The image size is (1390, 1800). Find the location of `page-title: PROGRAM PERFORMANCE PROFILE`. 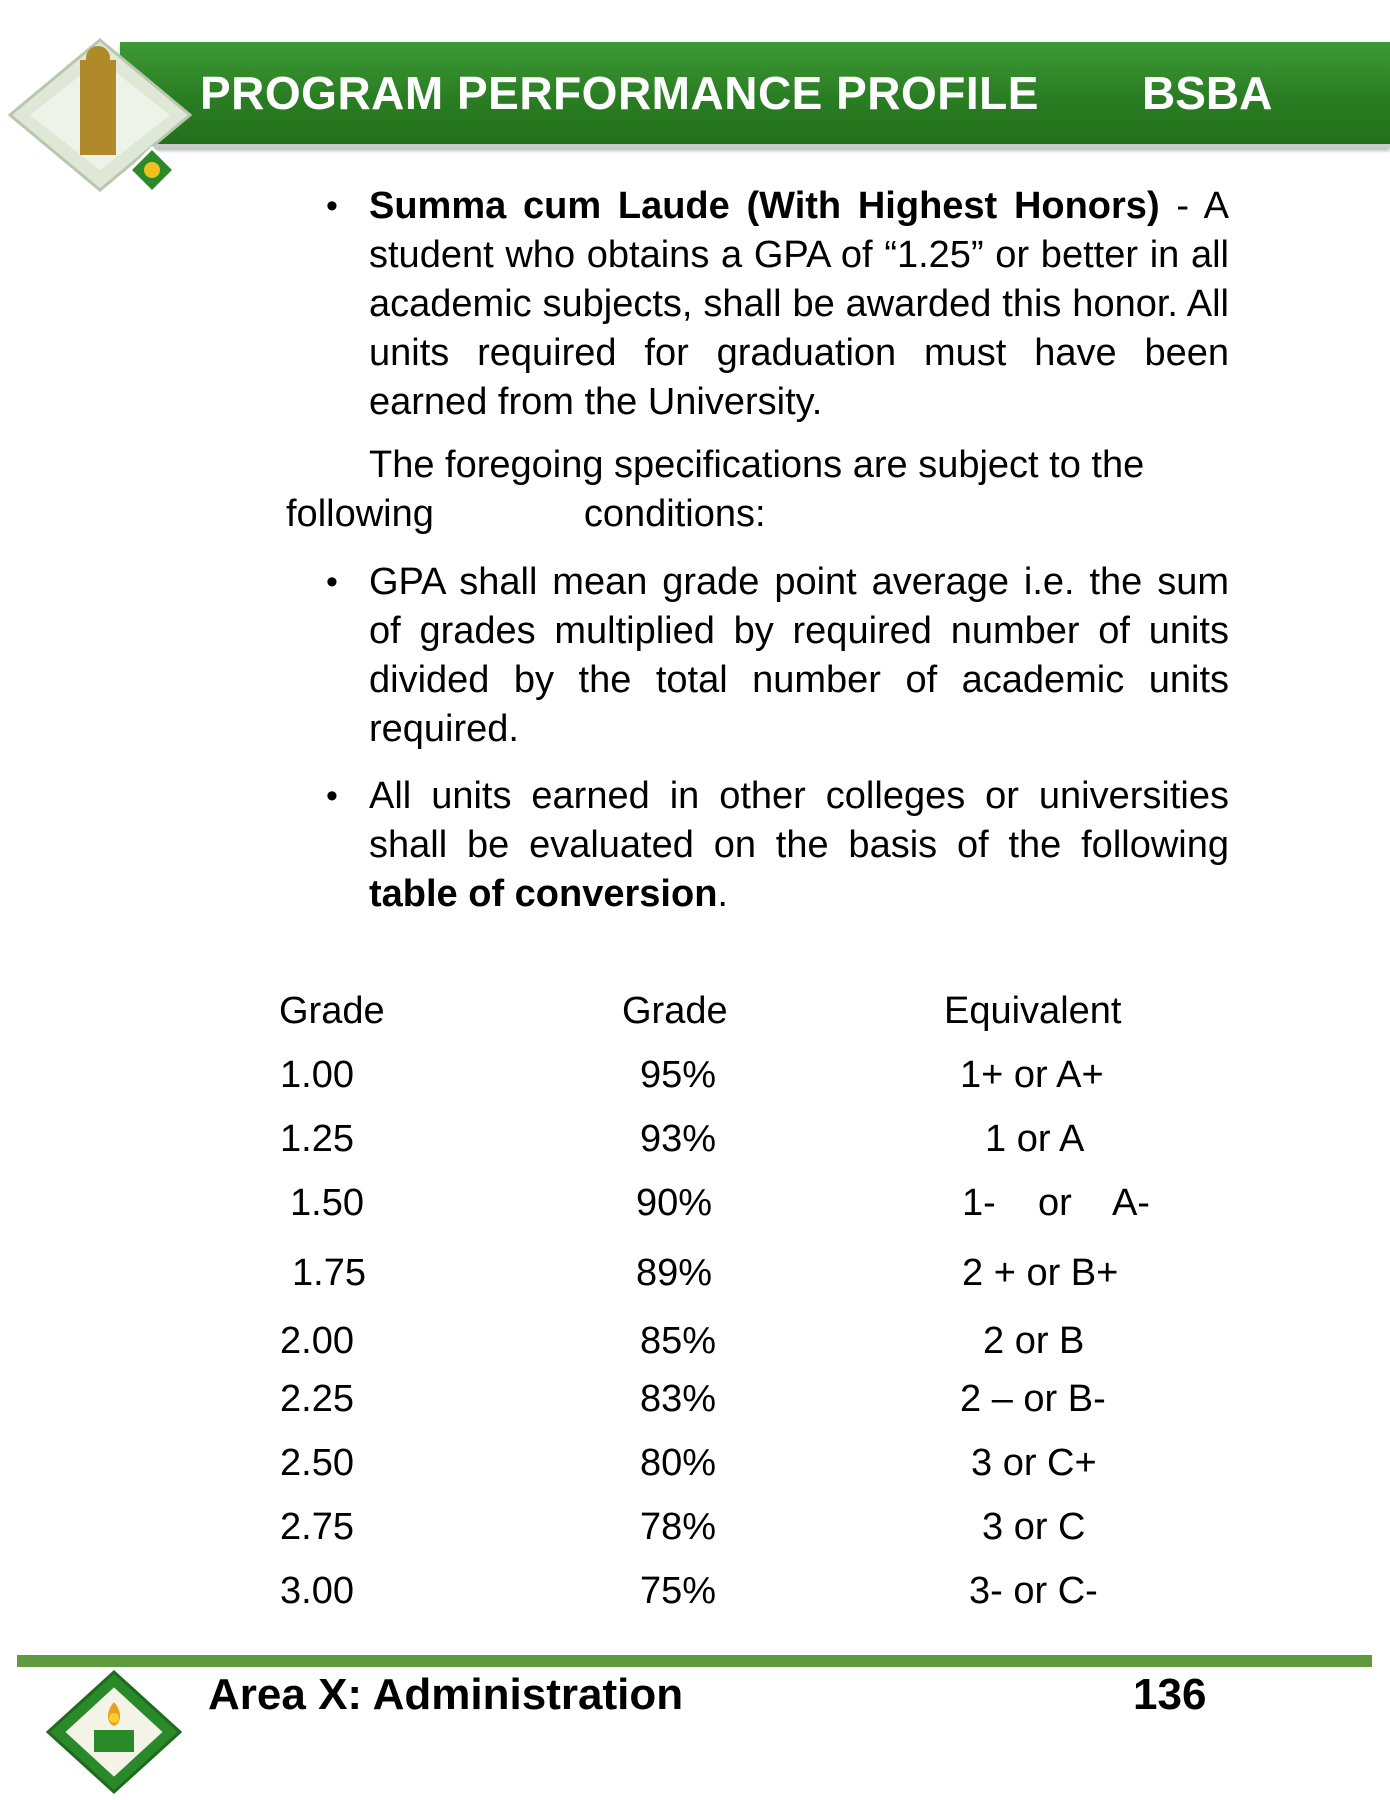

page-title: PROGRAM PERFORMANCE PROFILE is located at coordinates (619, 93).